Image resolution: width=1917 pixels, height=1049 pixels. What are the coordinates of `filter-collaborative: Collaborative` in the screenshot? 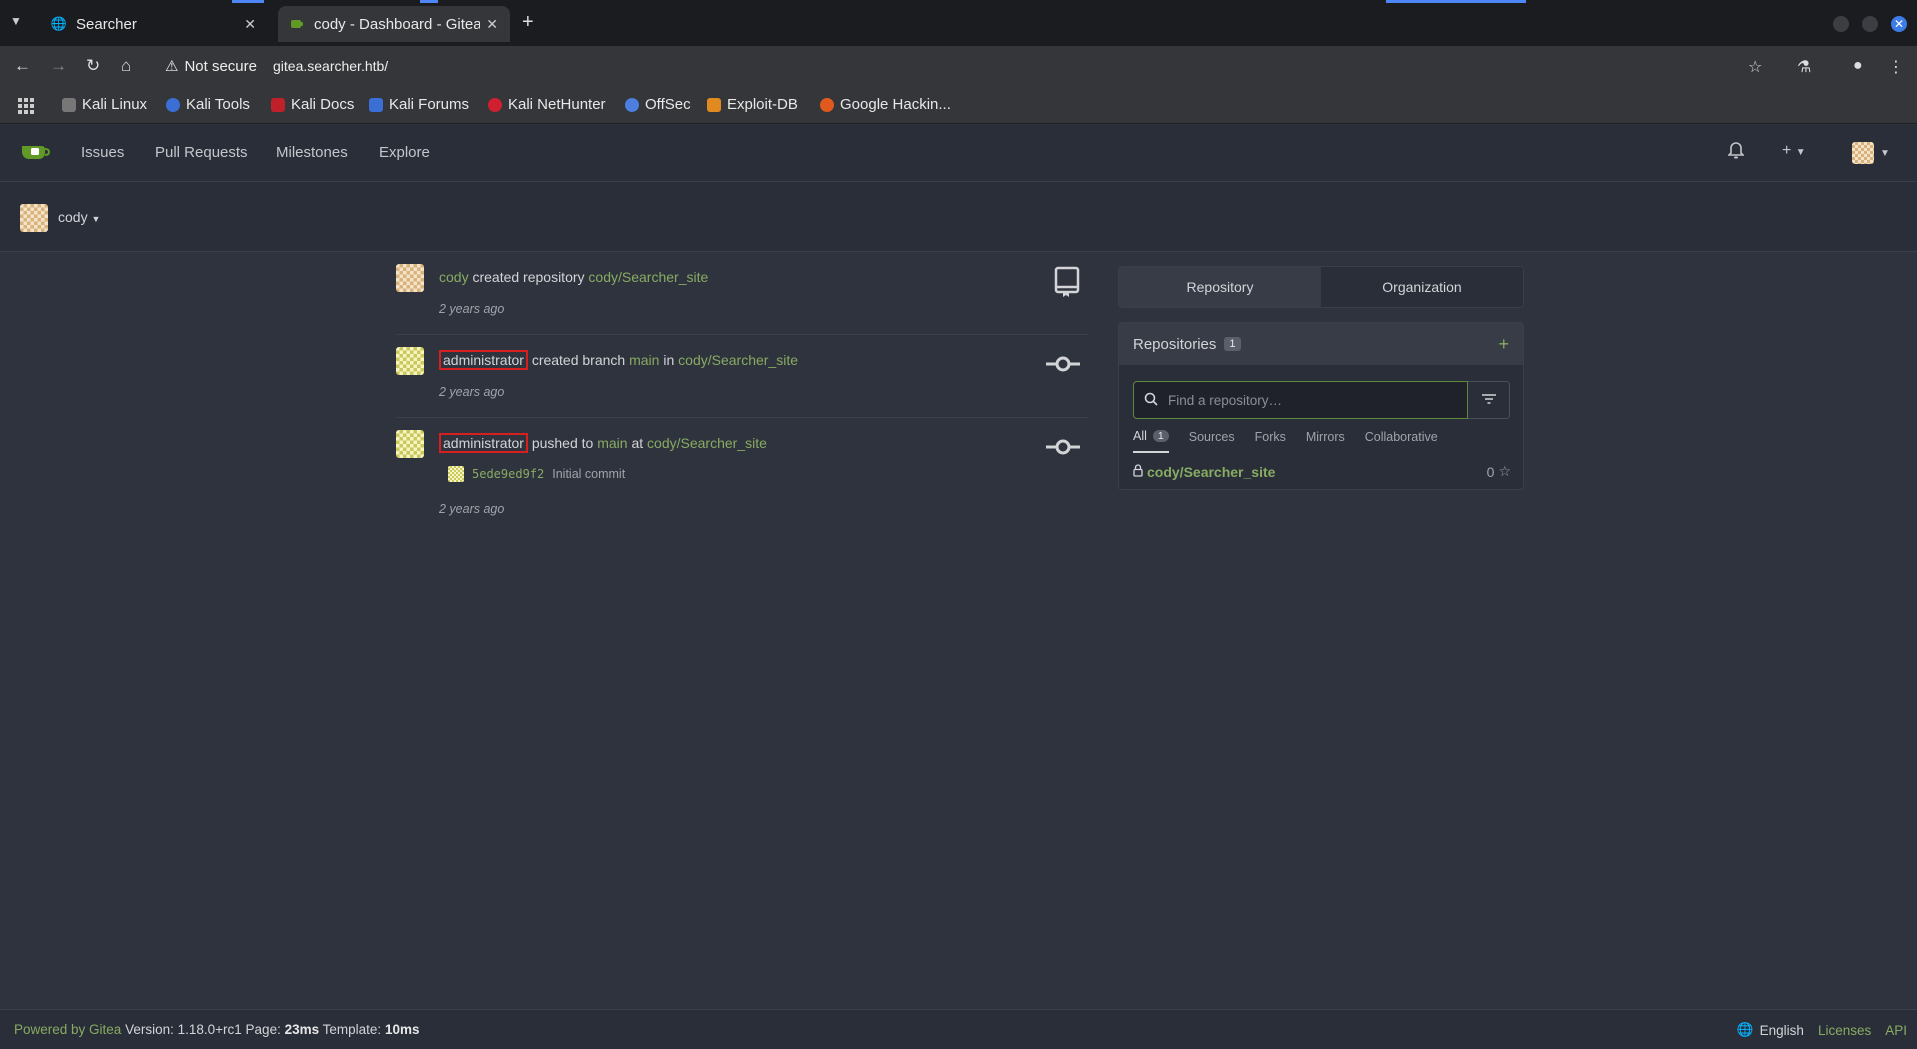 It's located at (1401, 441).